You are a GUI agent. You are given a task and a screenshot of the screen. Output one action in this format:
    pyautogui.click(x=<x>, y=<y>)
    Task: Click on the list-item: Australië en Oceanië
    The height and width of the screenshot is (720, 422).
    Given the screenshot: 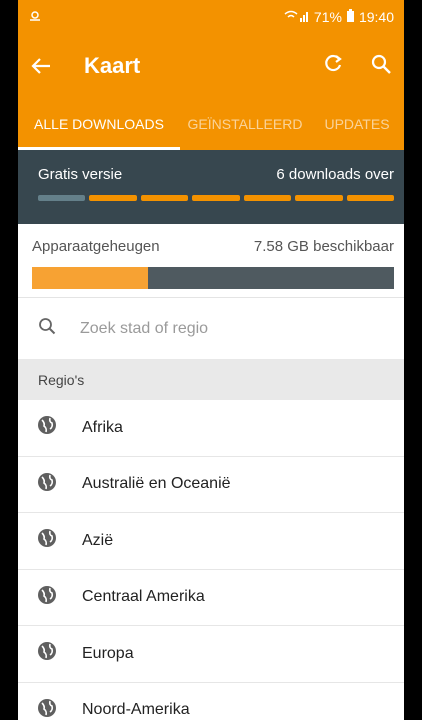 What is the action you would take?
    pyautogui.click(x=211, y=485)
    